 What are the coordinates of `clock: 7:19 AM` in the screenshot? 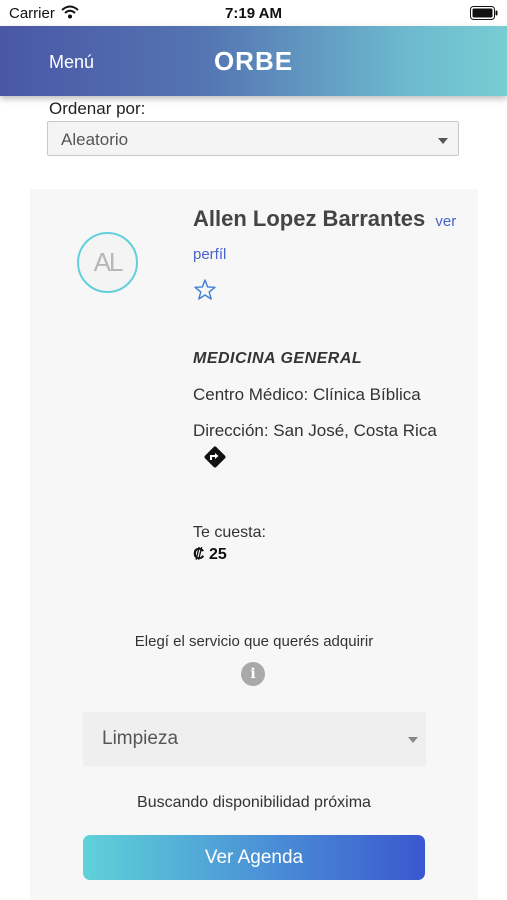 It's located at (253, 13).